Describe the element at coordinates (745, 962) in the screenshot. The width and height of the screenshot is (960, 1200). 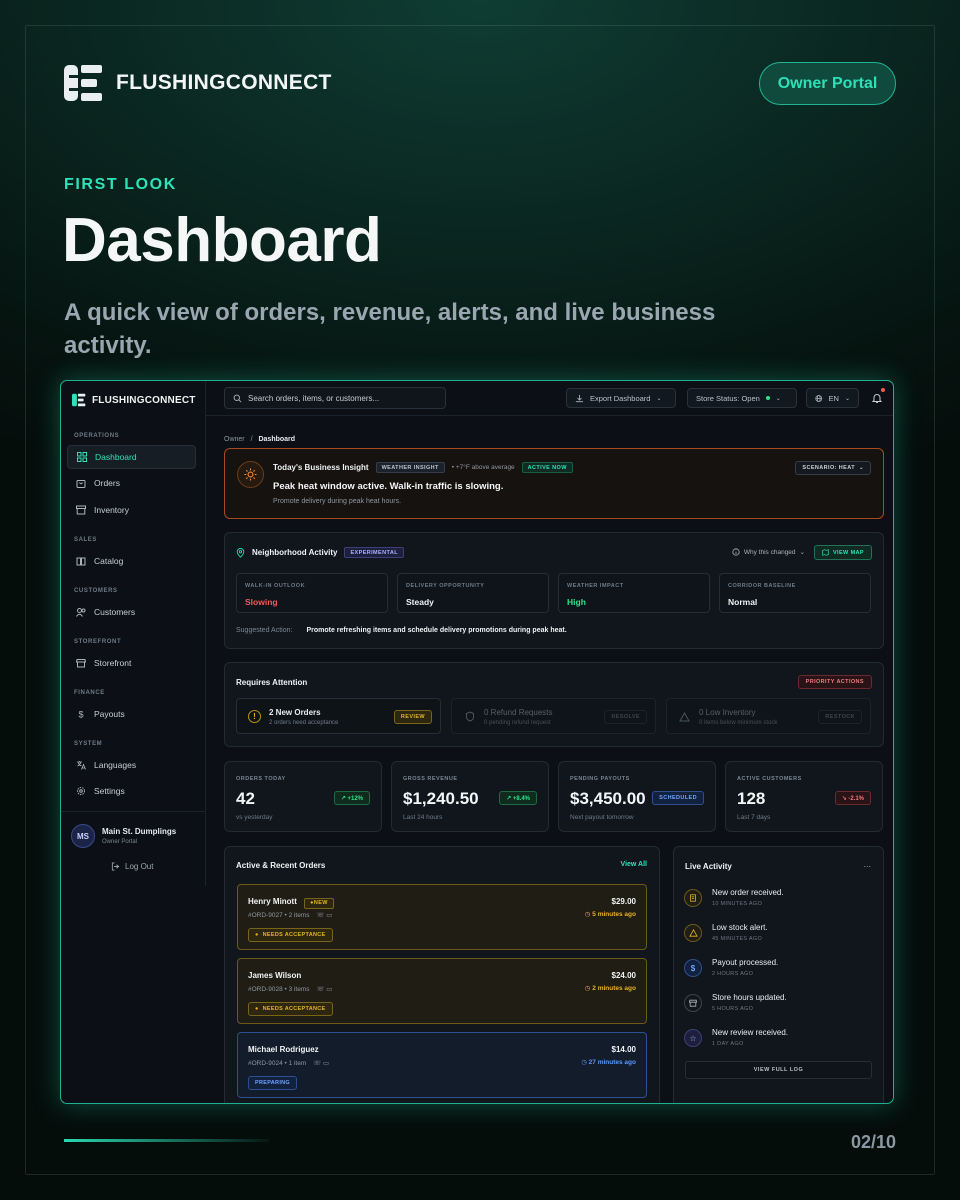
I see `activity-text: Payout processed.` at that location.